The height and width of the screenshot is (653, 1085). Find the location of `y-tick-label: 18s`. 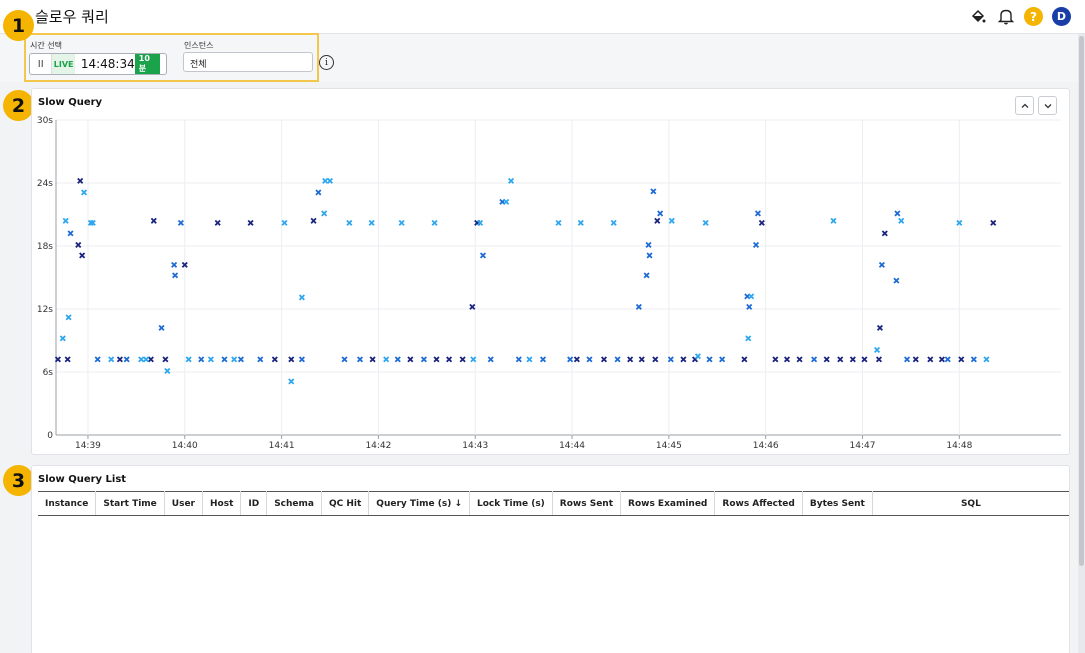

y-tick-label: 18s is located at coordinates (45, 247).